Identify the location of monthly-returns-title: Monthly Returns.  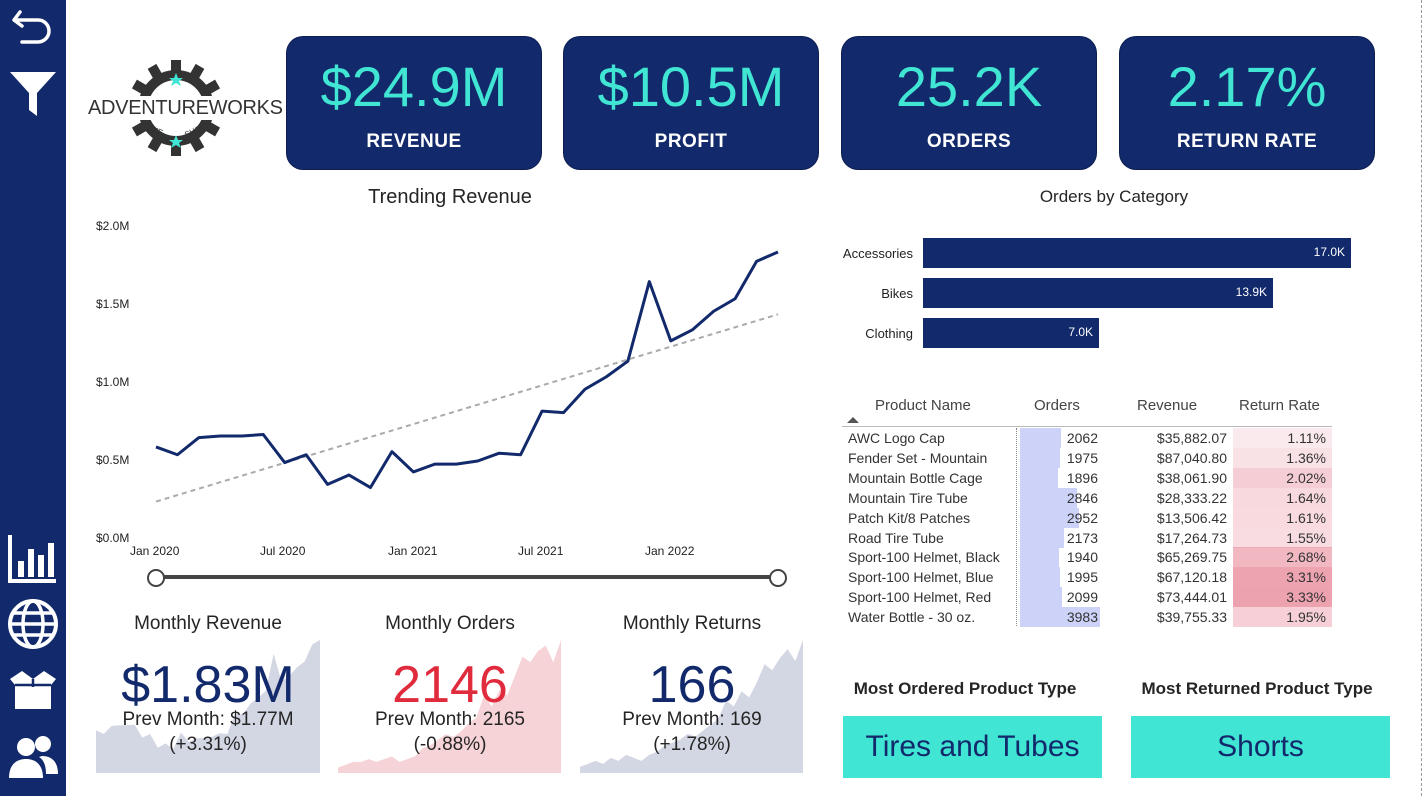
(692, 623).